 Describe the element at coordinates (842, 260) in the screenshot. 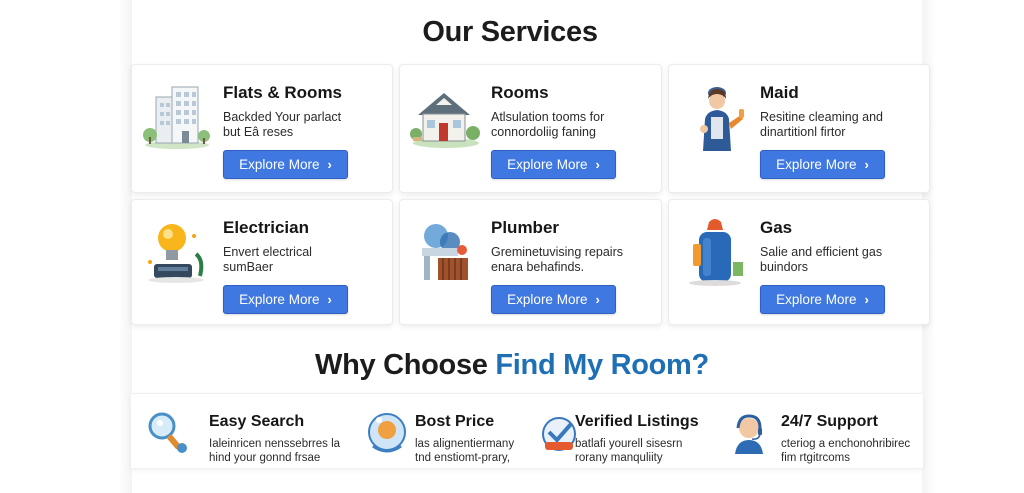

I see `service-description: Salie and efficient gas buindors` at that location.